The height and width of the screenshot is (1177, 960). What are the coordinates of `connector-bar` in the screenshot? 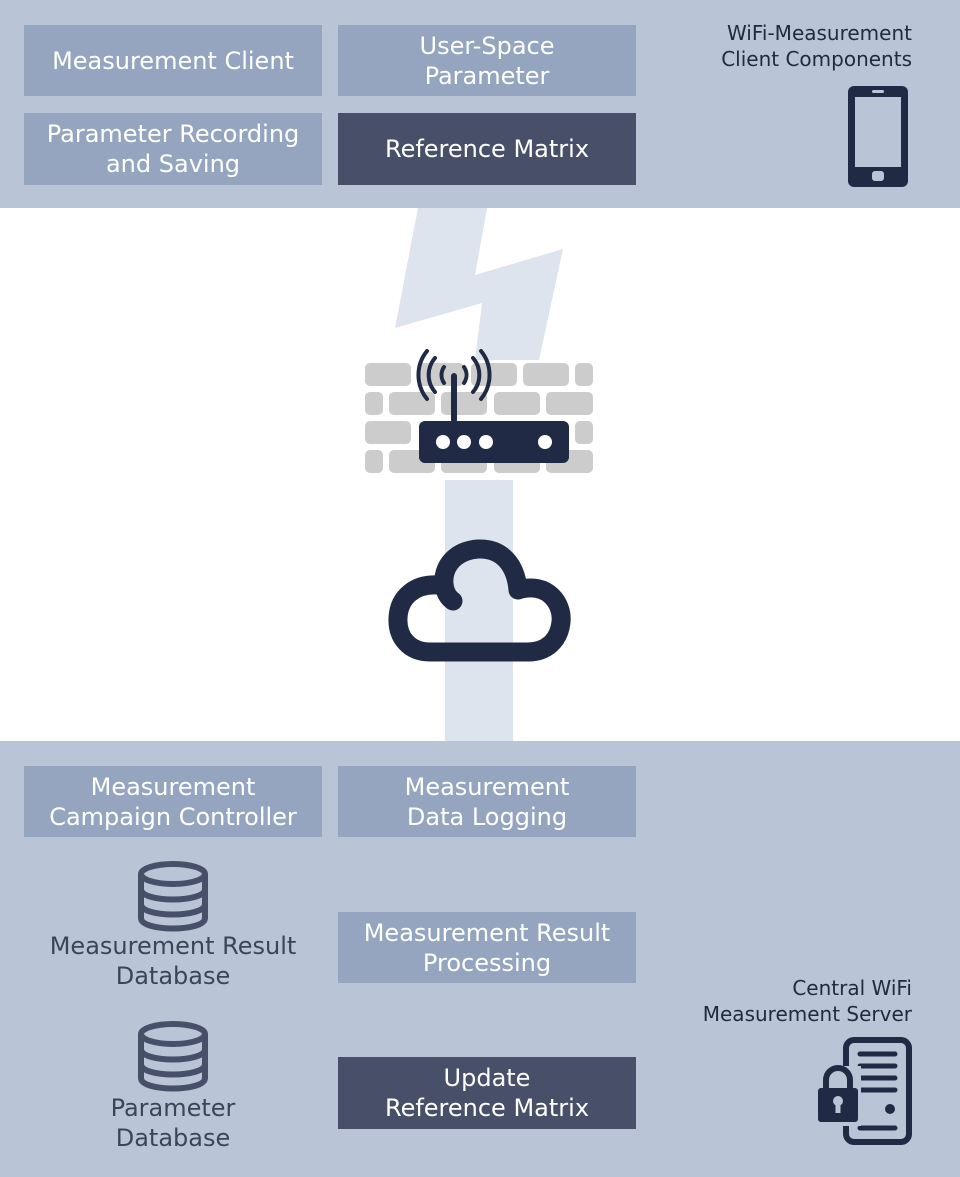 It's located at (479, 611).